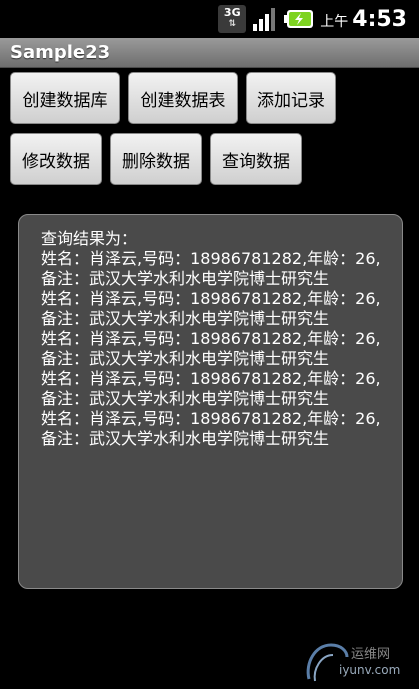  I want to click on query-result-header: 查询结果为：, so click(89, 238).